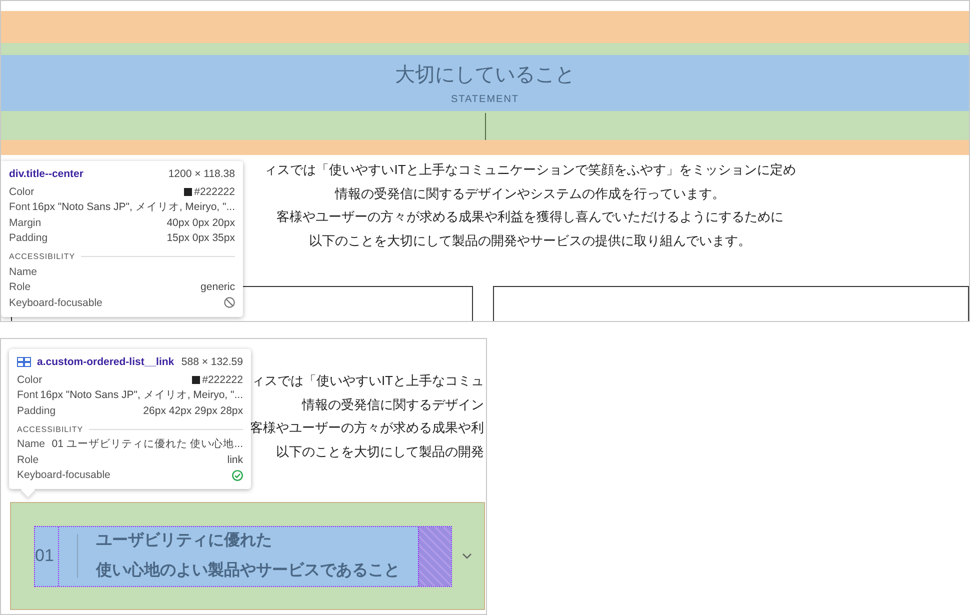 The width and height of the screenshot is (970, 615). Describe the element at coordinates (380, 451) in the screenshot. I see `intro-text: 以下のことを大切にして製品の開発` at that location.